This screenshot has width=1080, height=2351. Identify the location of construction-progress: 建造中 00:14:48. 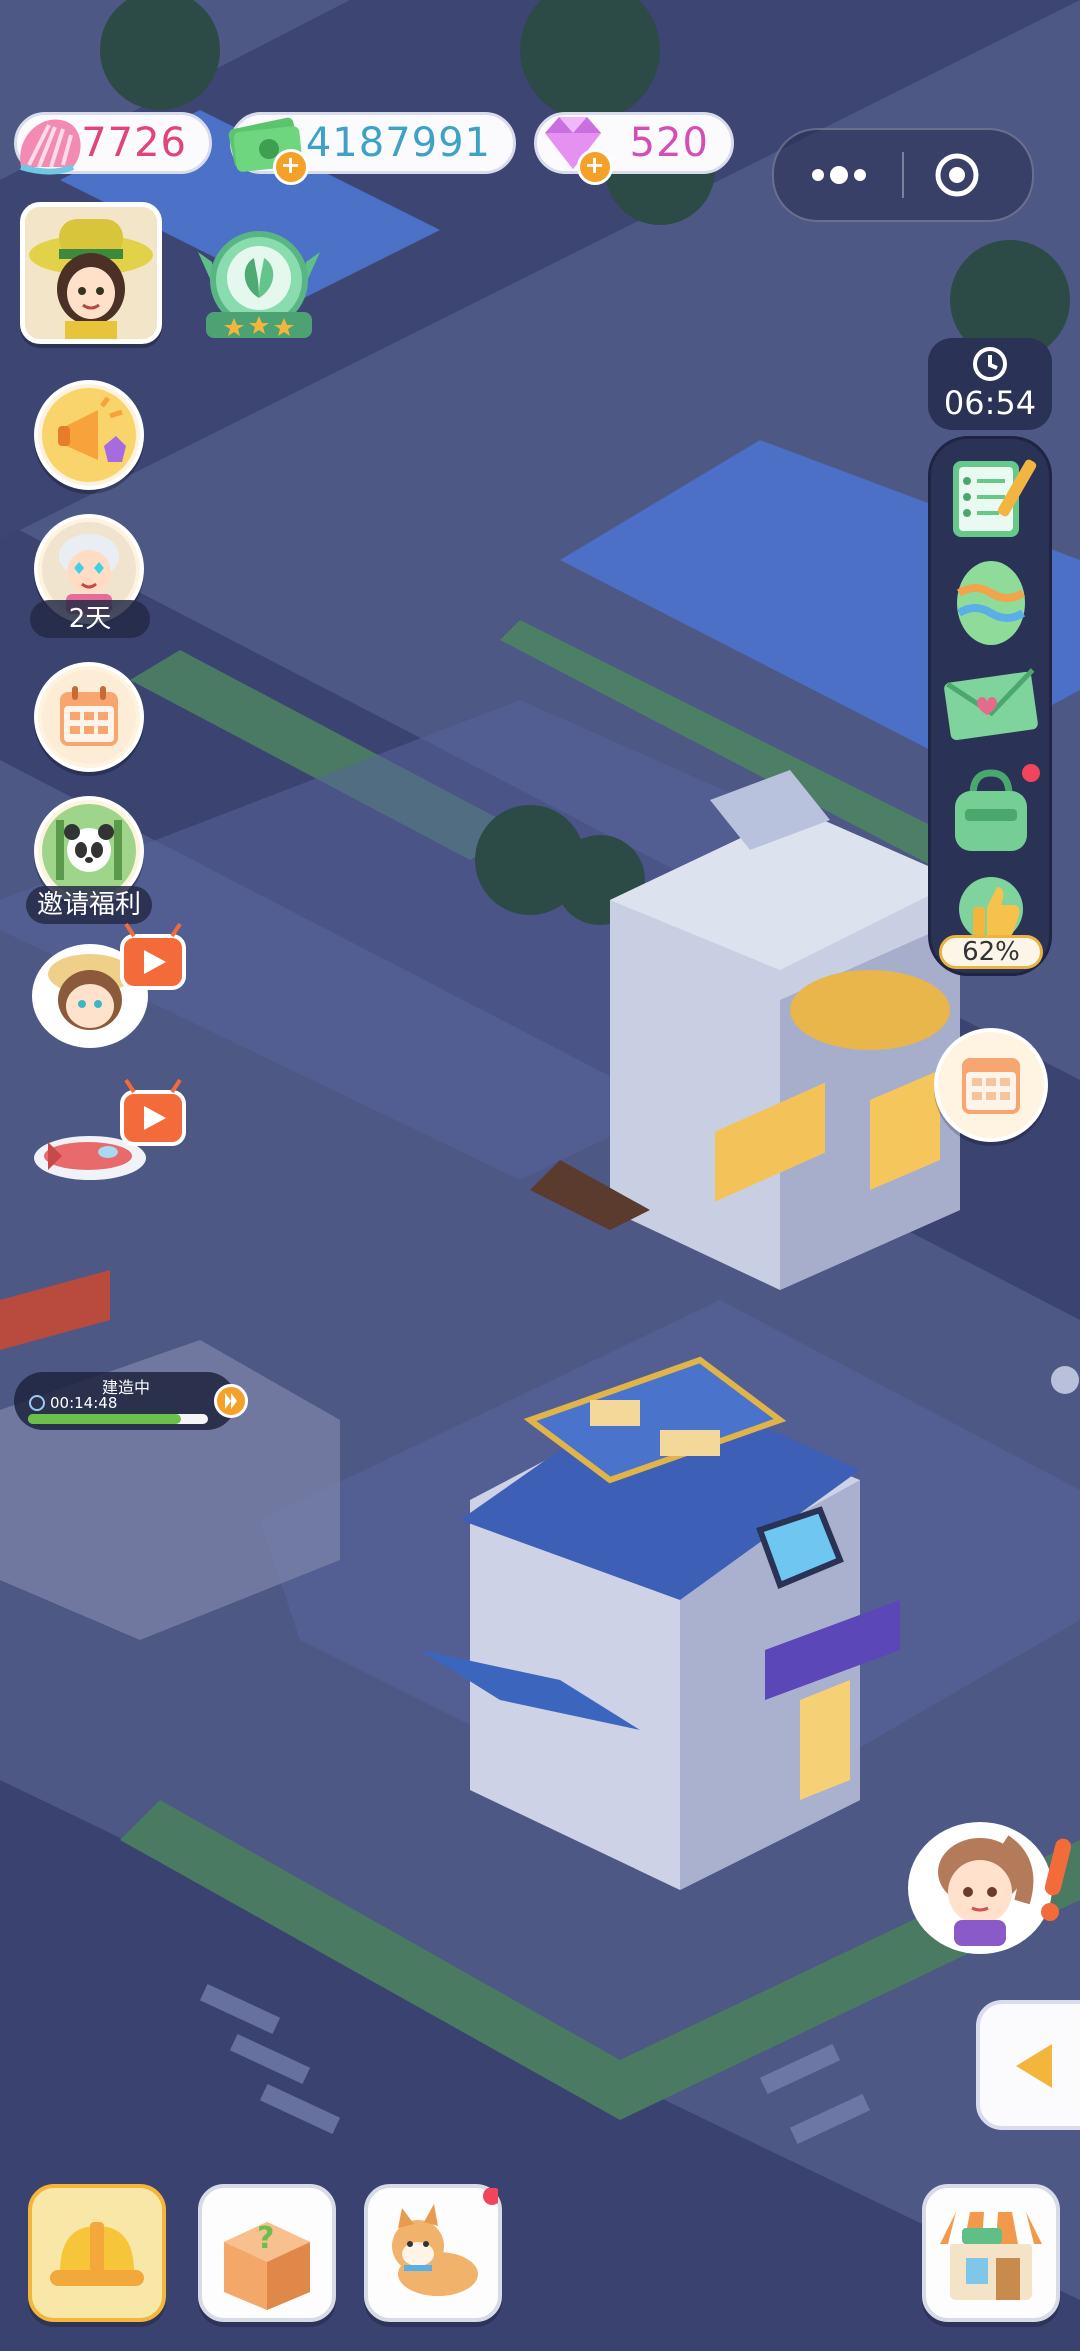
(131, 1401).